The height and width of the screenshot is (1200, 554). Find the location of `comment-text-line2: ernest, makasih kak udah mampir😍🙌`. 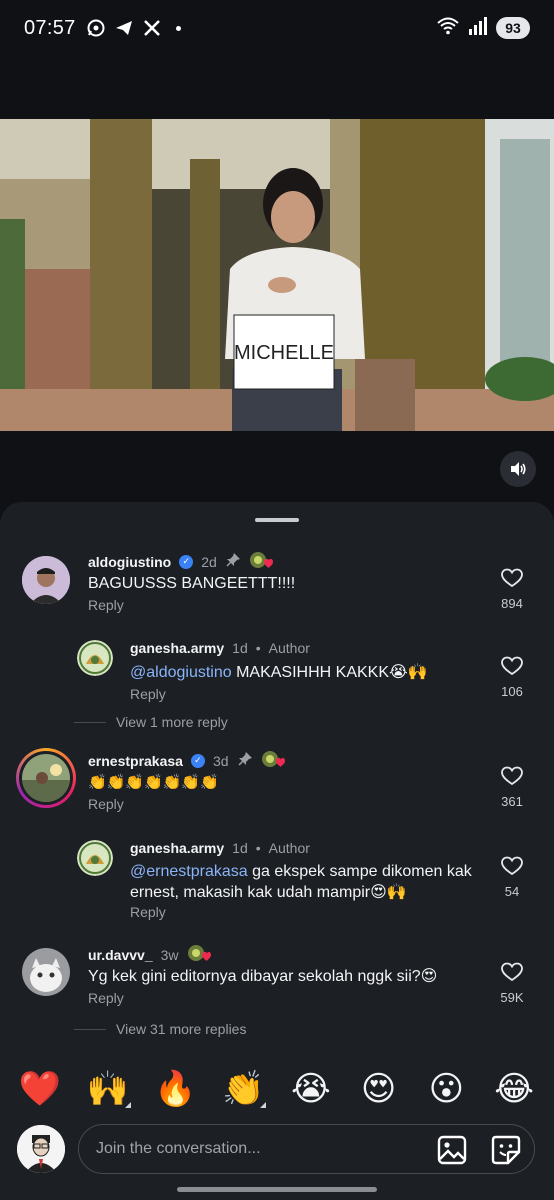

comment-text-line2: ernest, makasih kak udah mampir😍🙌 is located at coordinates (268, 892).